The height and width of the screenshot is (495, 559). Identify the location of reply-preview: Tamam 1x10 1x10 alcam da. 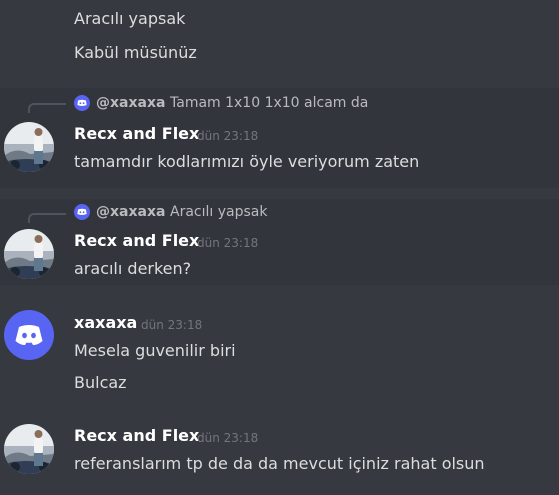
(269, 103).